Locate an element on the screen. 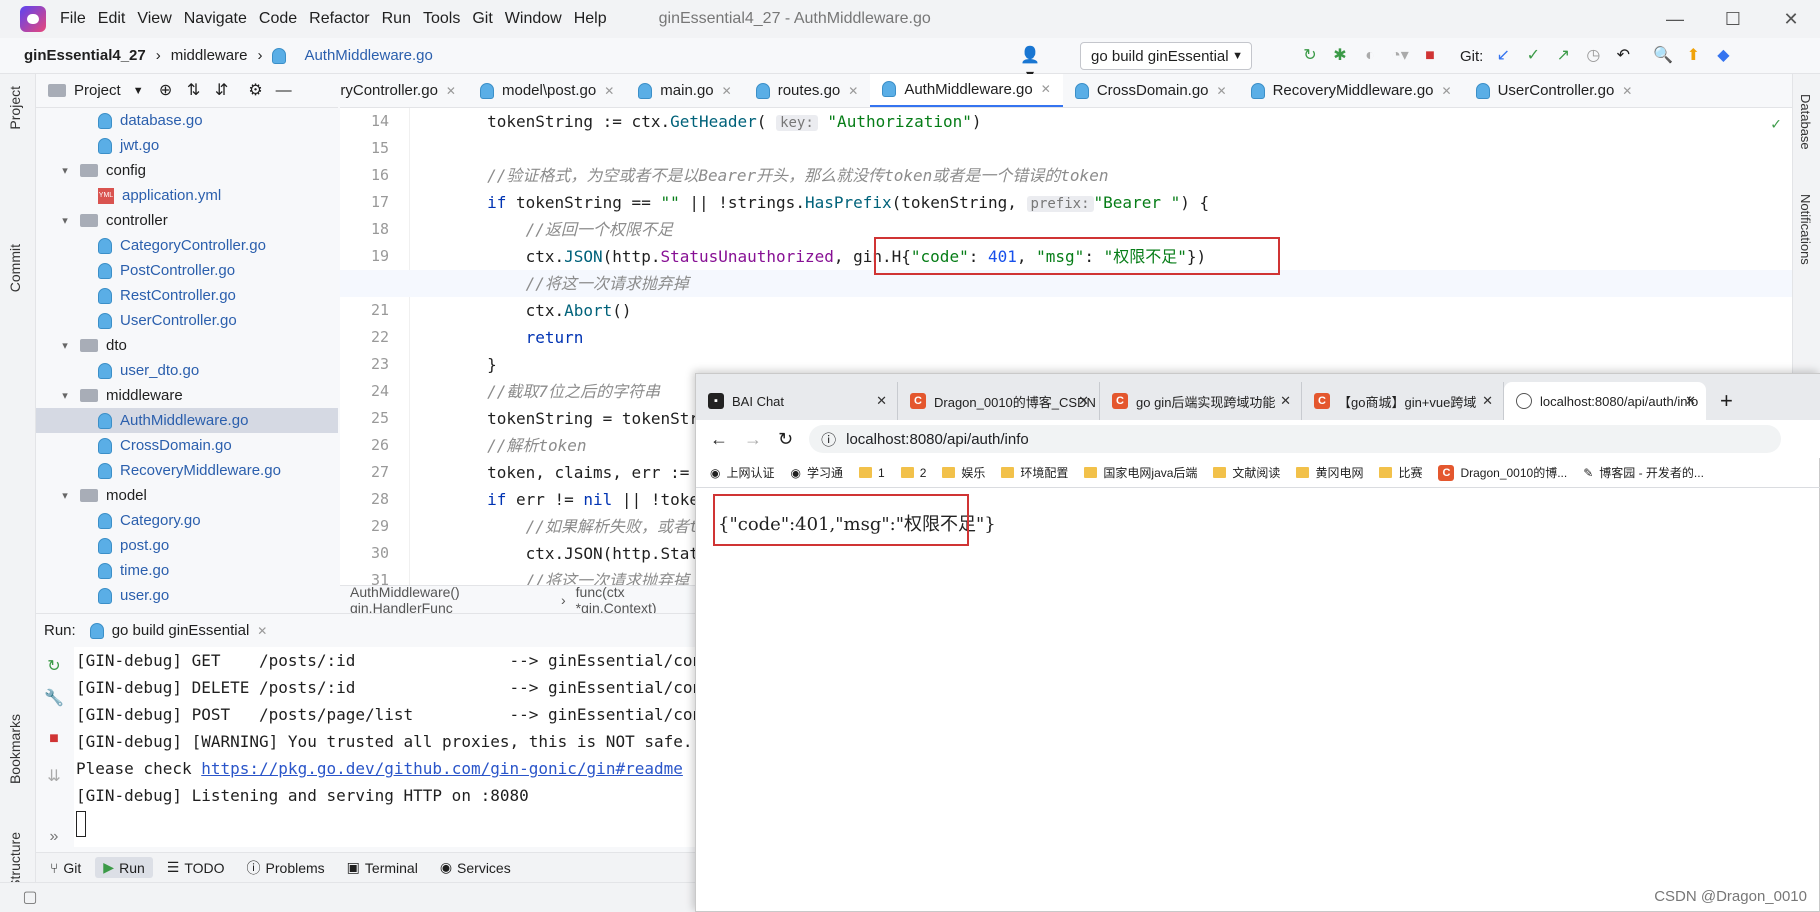 Image resolution: width=1820 pixels, height=912 pixels. breadcrumb-folder: middleware is located at coordinates (209, 55).